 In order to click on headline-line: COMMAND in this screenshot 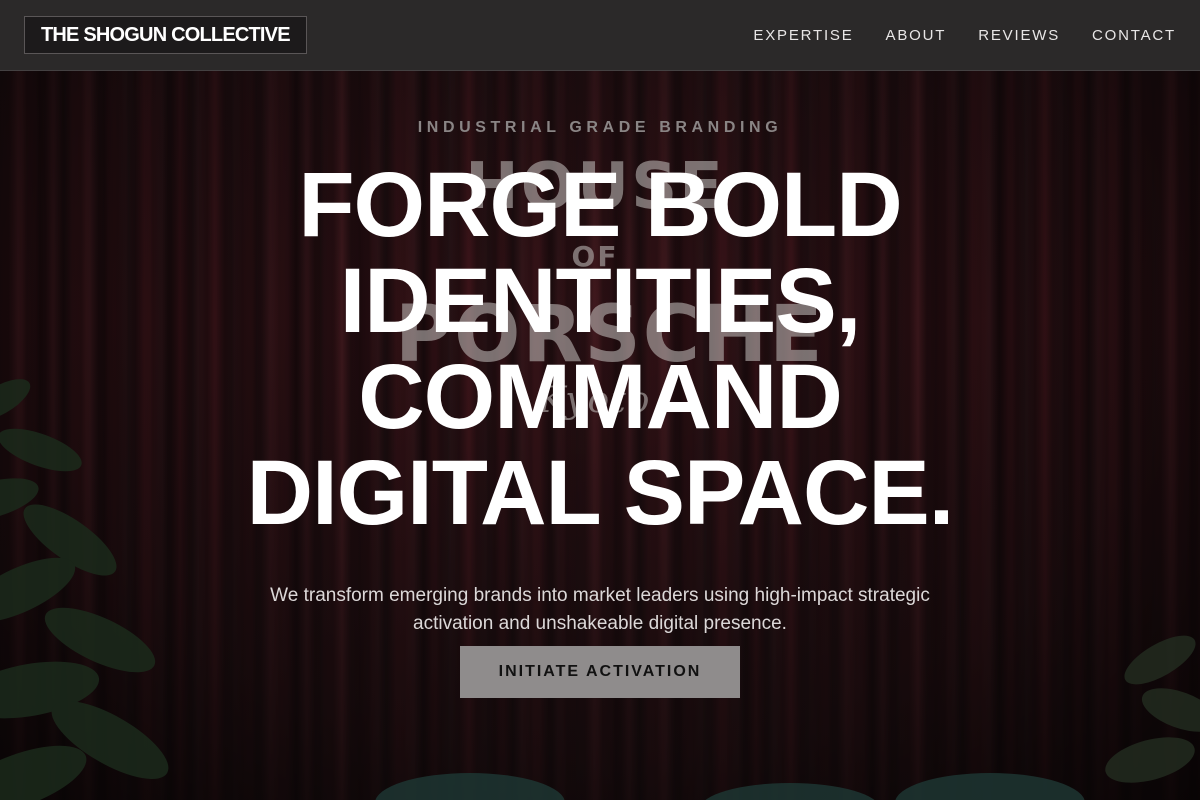, I will do `click(600, 397)`.